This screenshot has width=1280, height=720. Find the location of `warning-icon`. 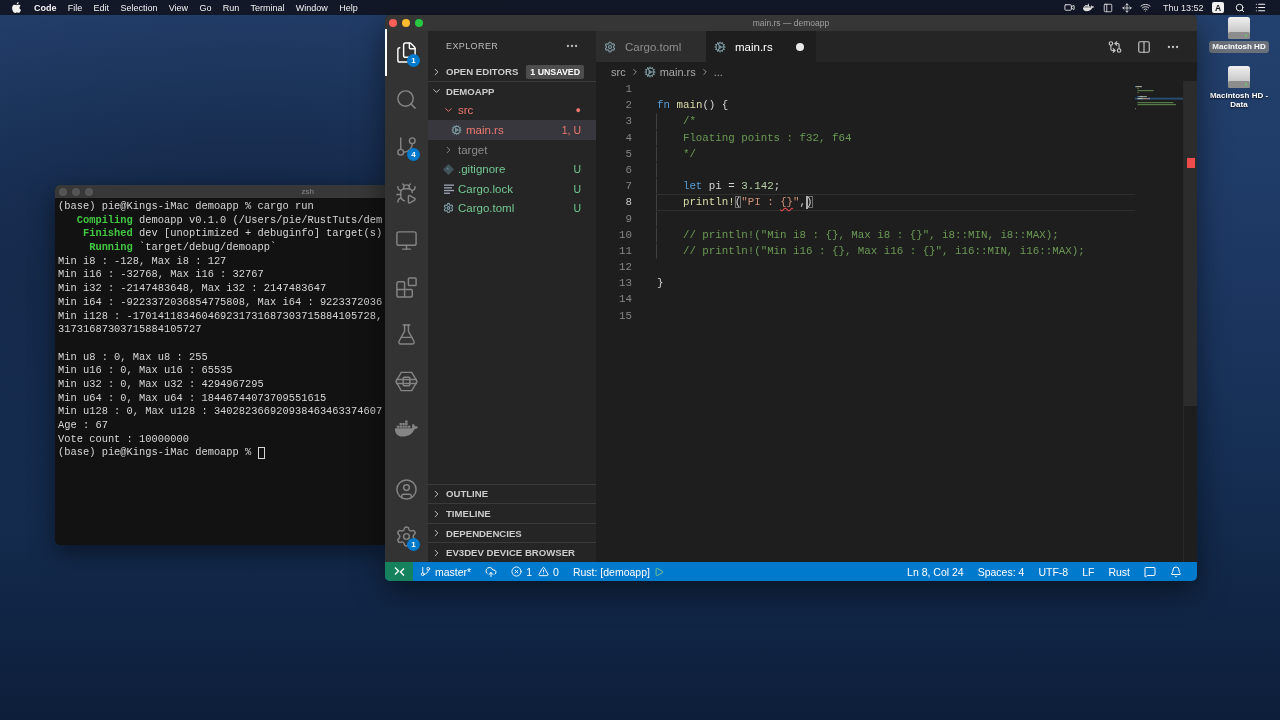

warning-icon is located at coordinates (544, 571).